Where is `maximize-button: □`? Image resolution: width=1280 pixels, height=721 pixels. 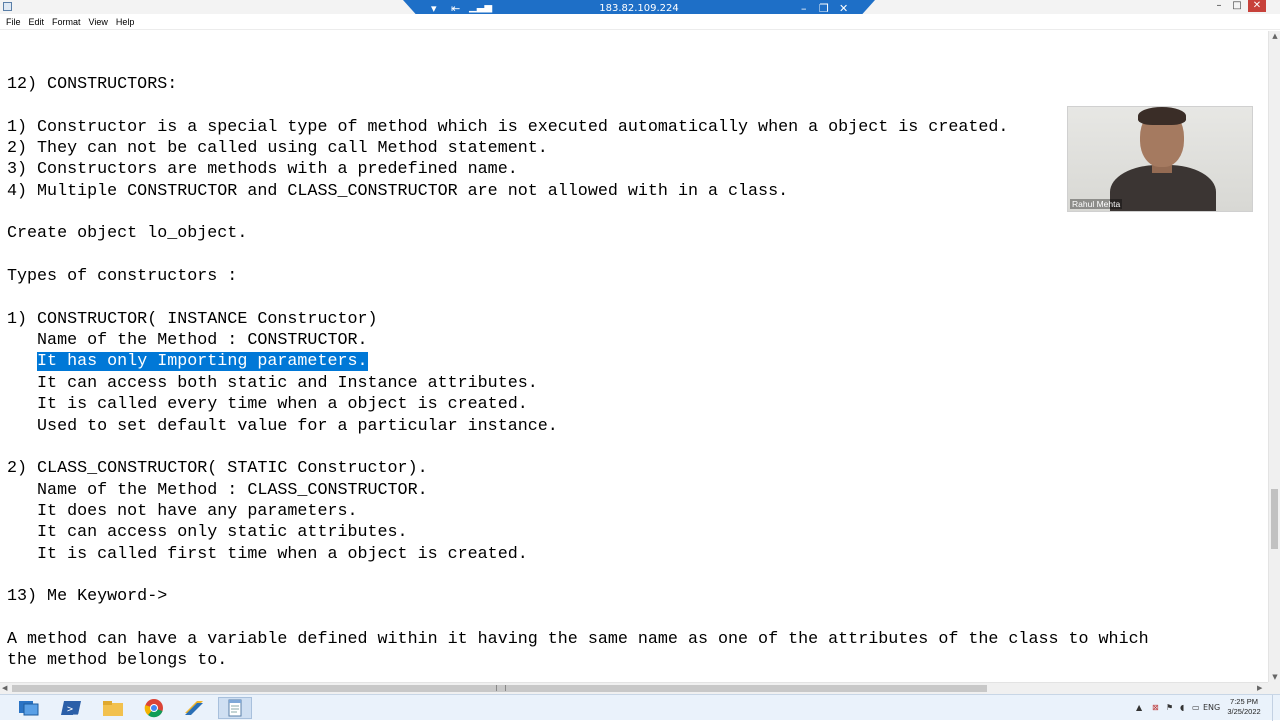
maximize-button: □ is located at coordinates (1237, 6).